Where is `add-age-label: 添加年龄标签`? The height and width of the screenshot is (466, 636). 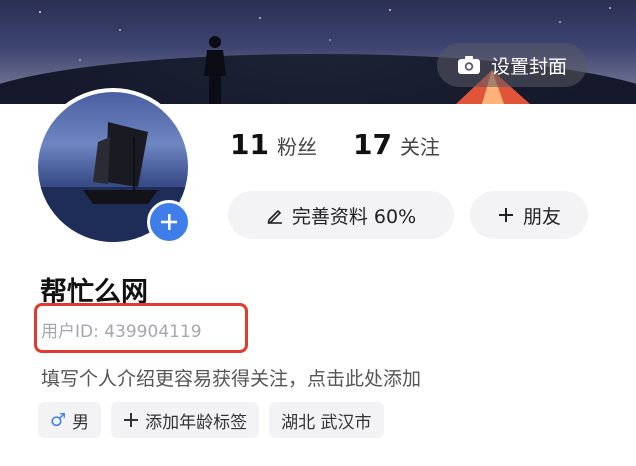
add-age-label: 添加年龄标签 is located at coordinates (196, 422).